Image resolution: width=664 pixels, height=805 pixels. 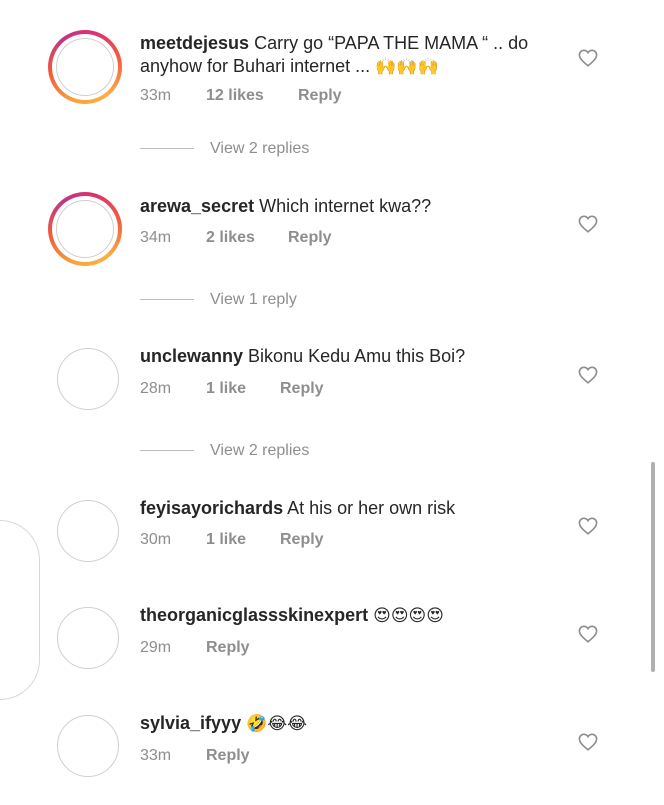 What do you see at coordinates (194, 43) in the screenshot?
I see `comment-username: meetdejesus` at bounding box center [194, 43].